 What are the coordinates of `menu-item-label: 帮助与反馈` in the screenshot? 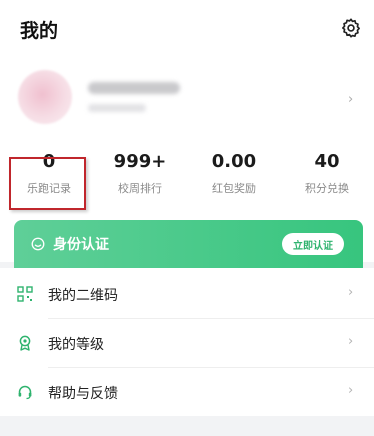 It's located at (83, 394).